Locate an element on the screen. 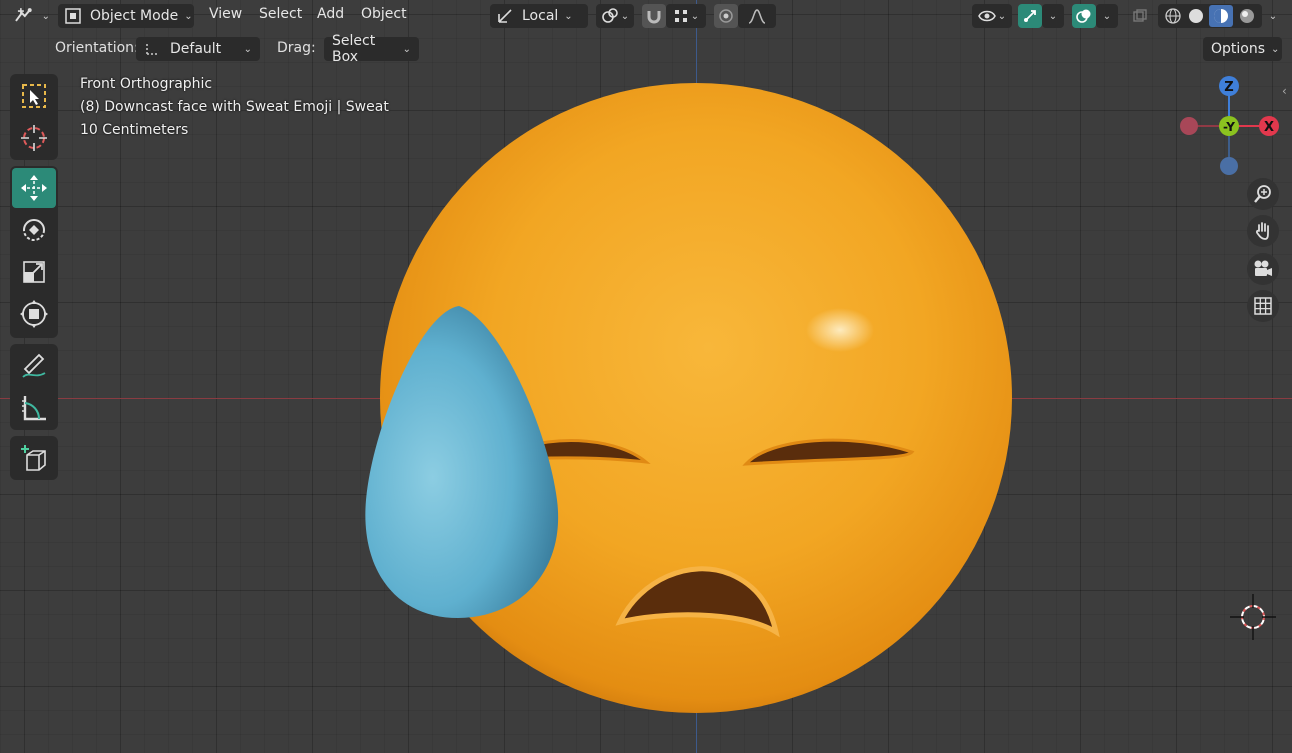  tool-scale is located at coordinates (34, 272).